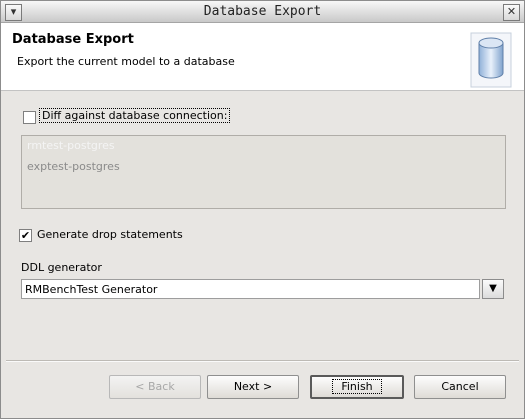 Image resolution: width=525 pixels, height=419 pixels. I want to click on finish-label: Finish, so click(357, 386).